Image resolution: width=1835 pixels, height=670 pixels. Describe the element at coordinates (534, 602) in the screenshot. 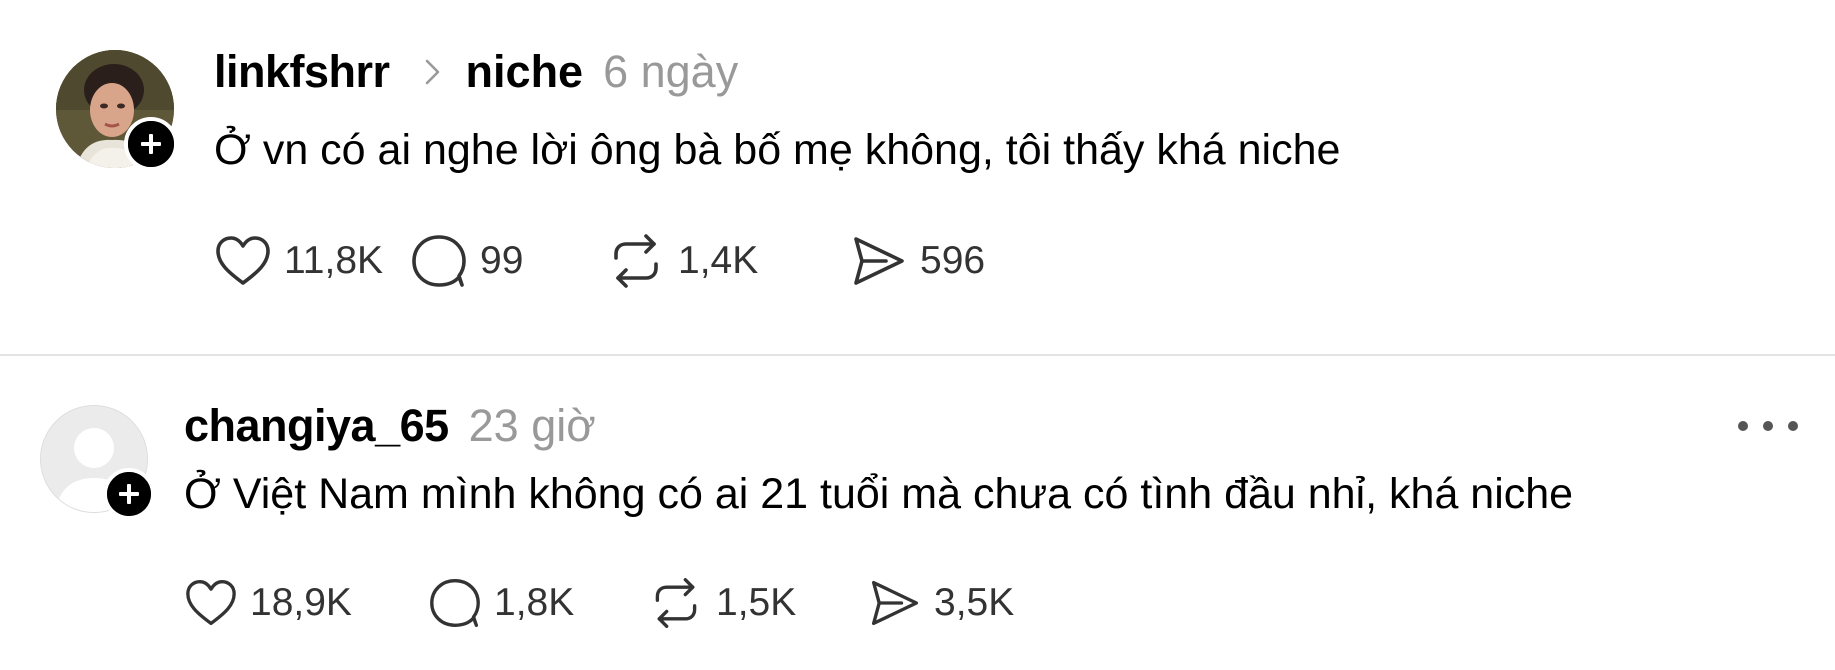

I see `comment-count: 1,8K` at that location.